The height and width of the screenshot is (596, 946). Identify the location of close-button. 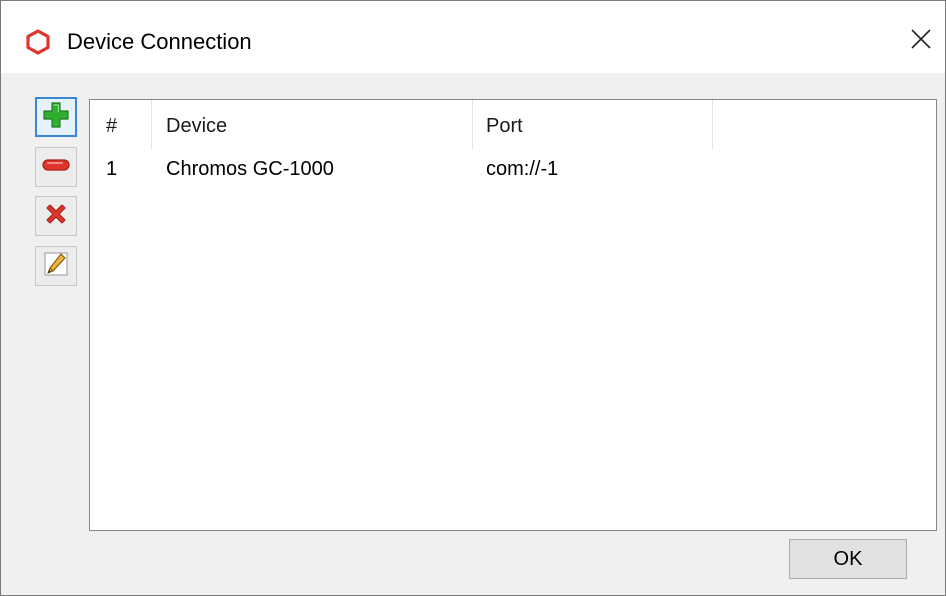
(921, 41).